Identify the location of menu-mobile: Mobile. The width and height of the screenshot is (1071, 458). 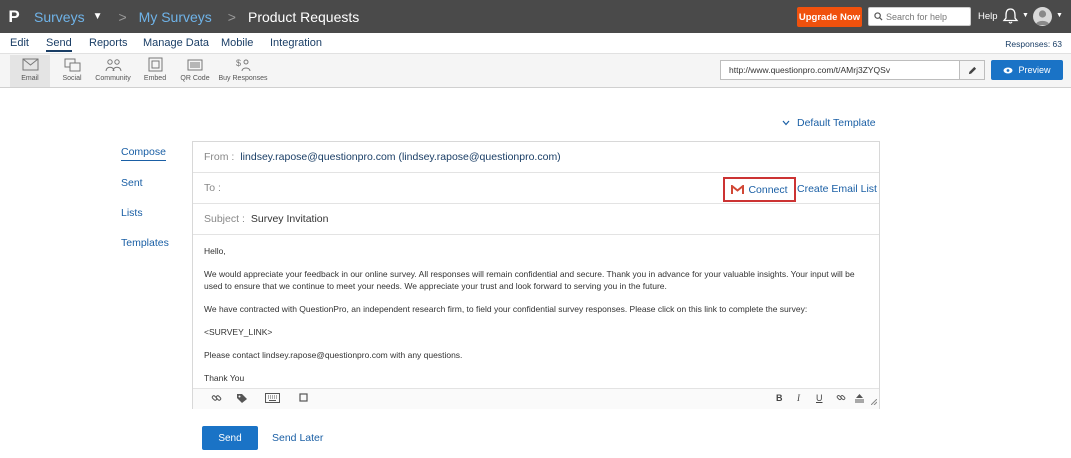
(237, 43).